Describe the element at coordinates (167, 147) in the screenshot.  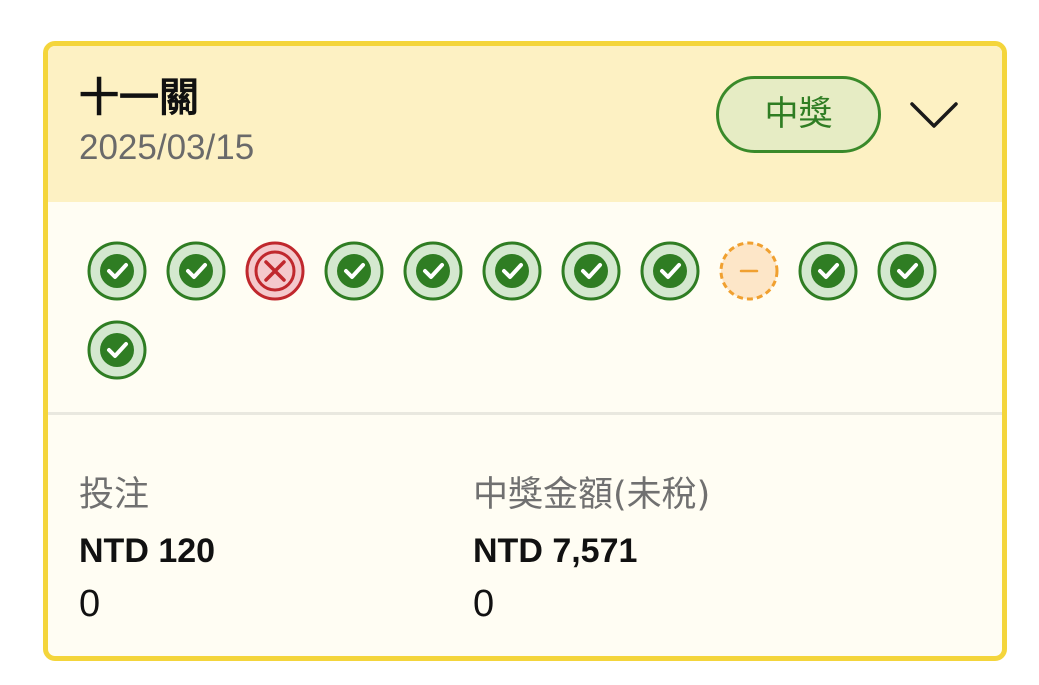
I see `bet-date: 2025/03/15` at that location.